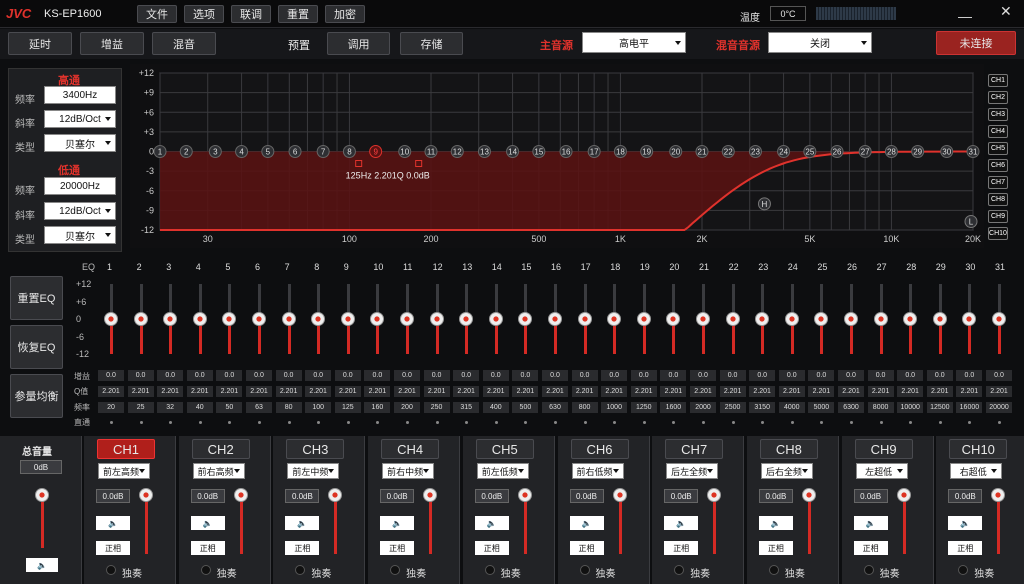 The height and width of the screenshot is (584, 1024). I want to click on band-freq: 4000, so click(791, 407).